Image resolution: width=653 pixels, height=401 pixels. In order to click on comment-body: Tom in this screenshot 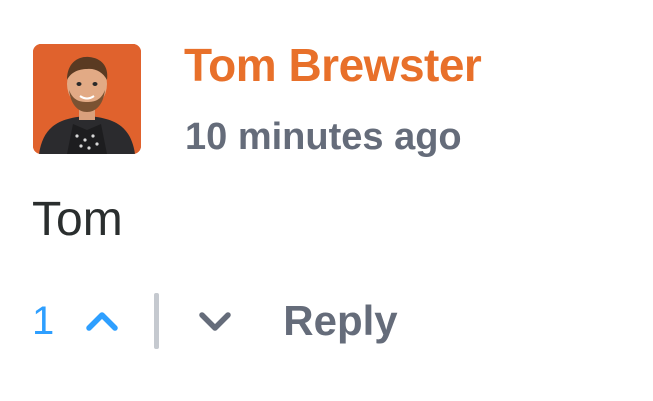, I will do `click(77, 219)`.